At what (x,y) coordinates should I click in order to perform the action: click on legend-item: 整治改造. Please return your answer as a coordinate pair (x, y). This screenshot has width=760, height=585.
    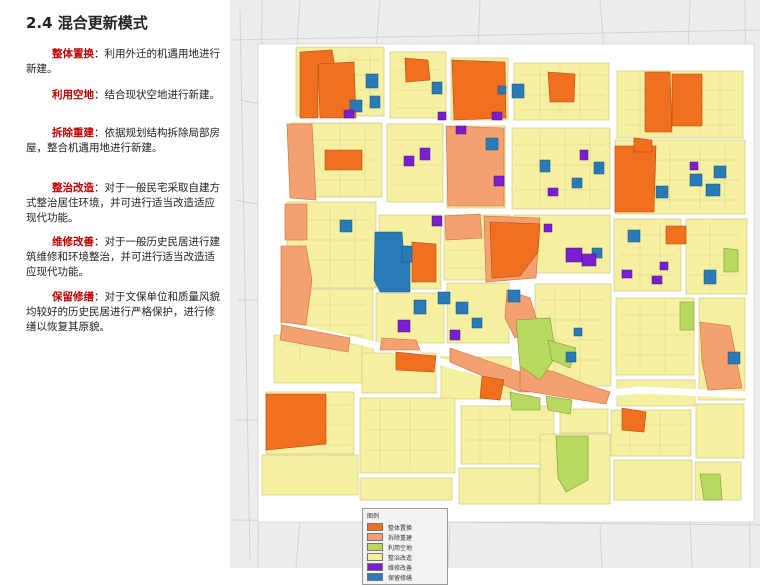
    Looking at the image, I should click on (405, 557).